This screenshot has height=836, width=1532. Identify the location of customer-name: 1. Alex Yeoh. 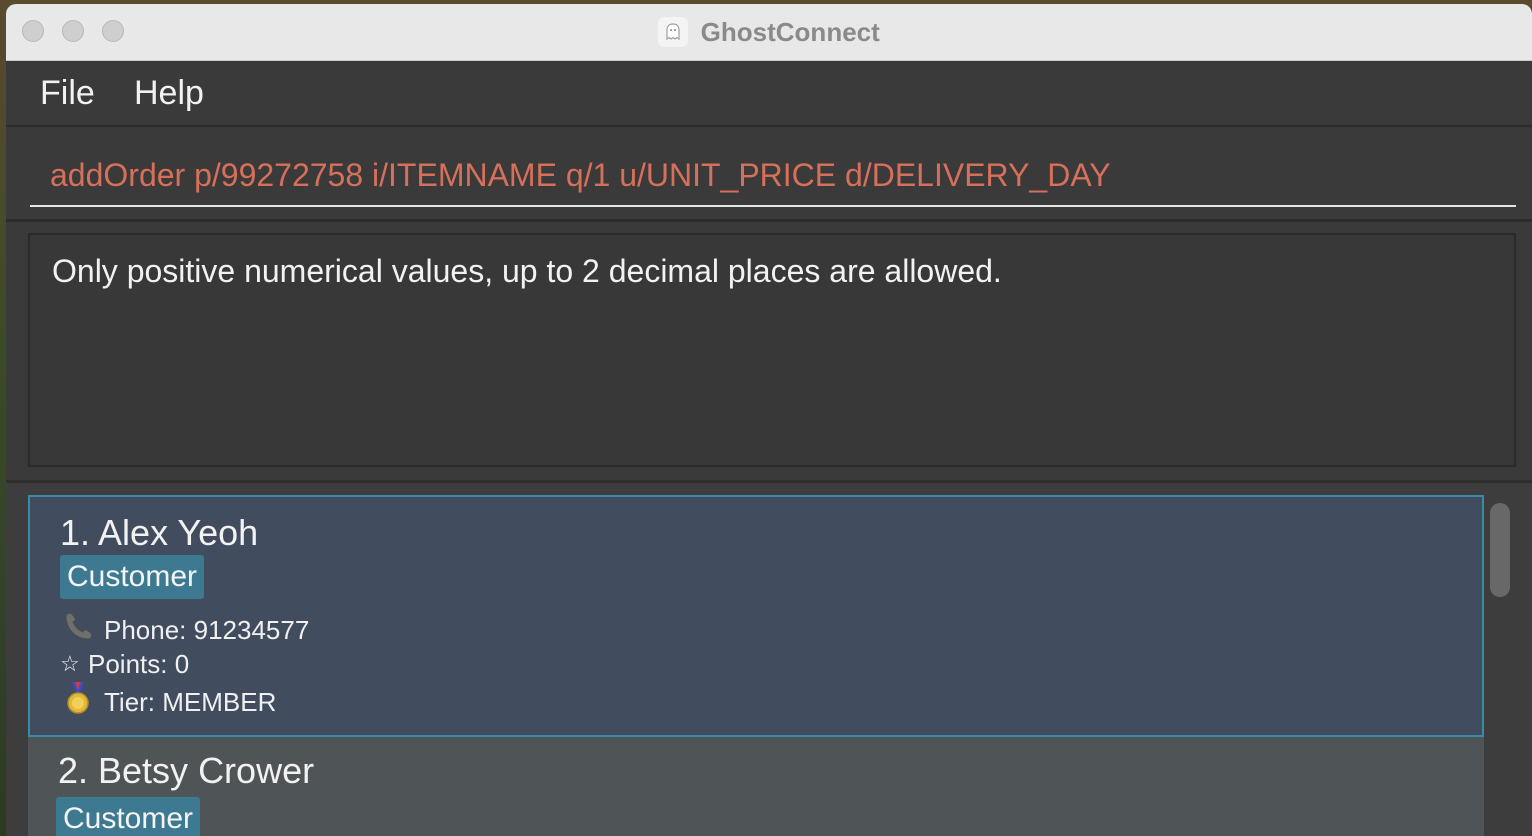
(159, 532).